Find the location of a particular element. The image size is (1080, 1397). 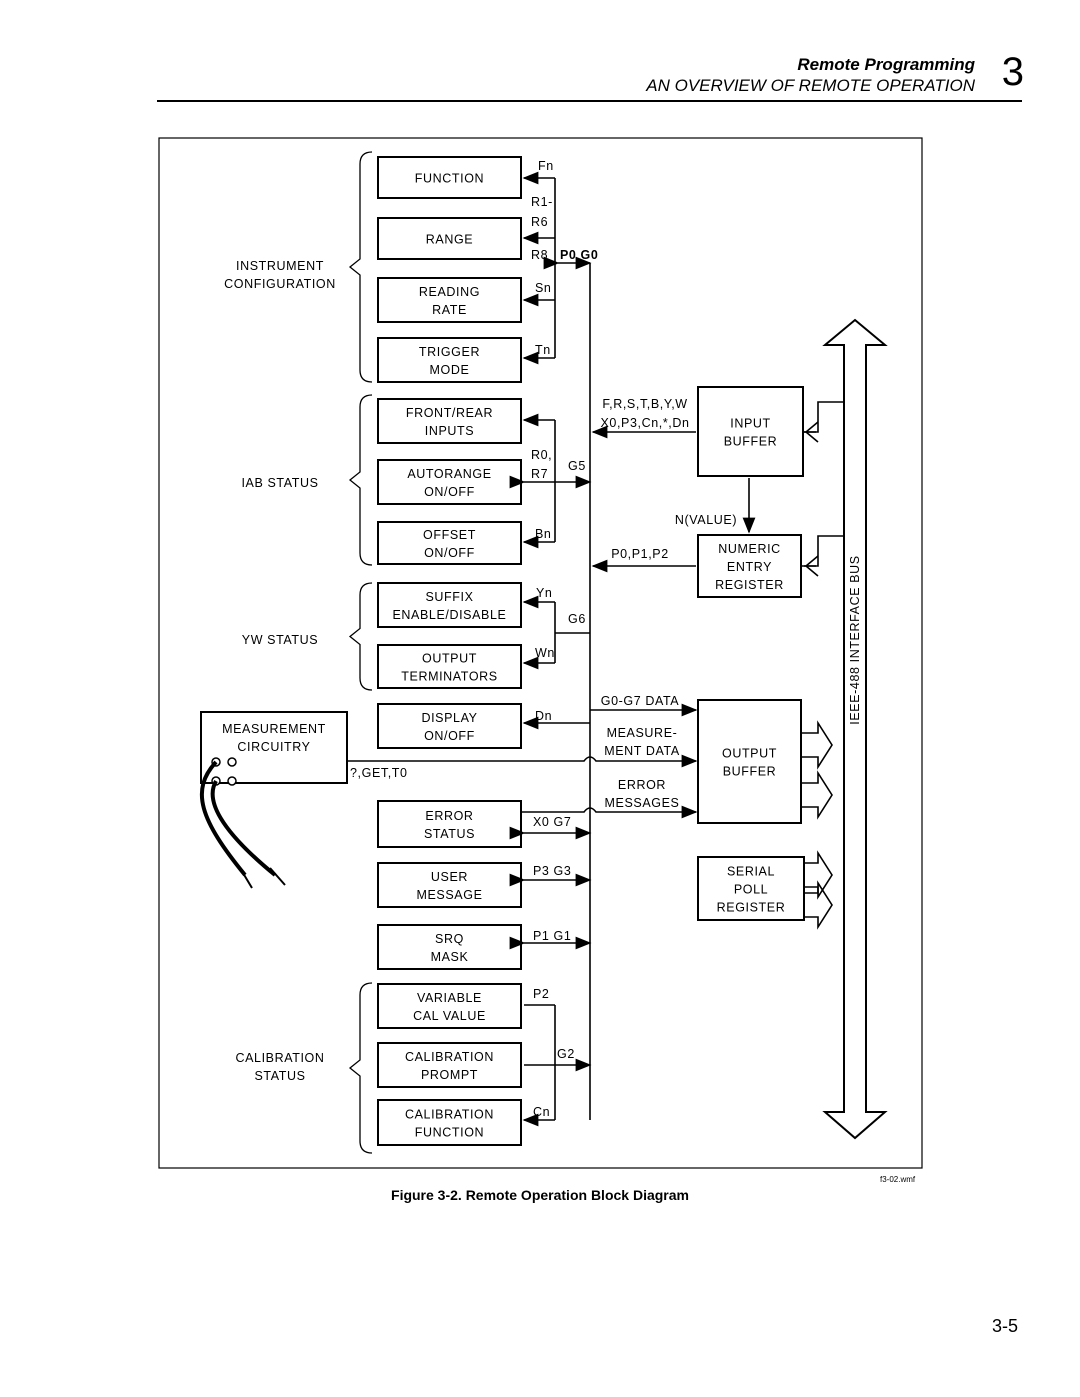

signal-label: ?,GET,T0 is located at coordinates (379, 773).